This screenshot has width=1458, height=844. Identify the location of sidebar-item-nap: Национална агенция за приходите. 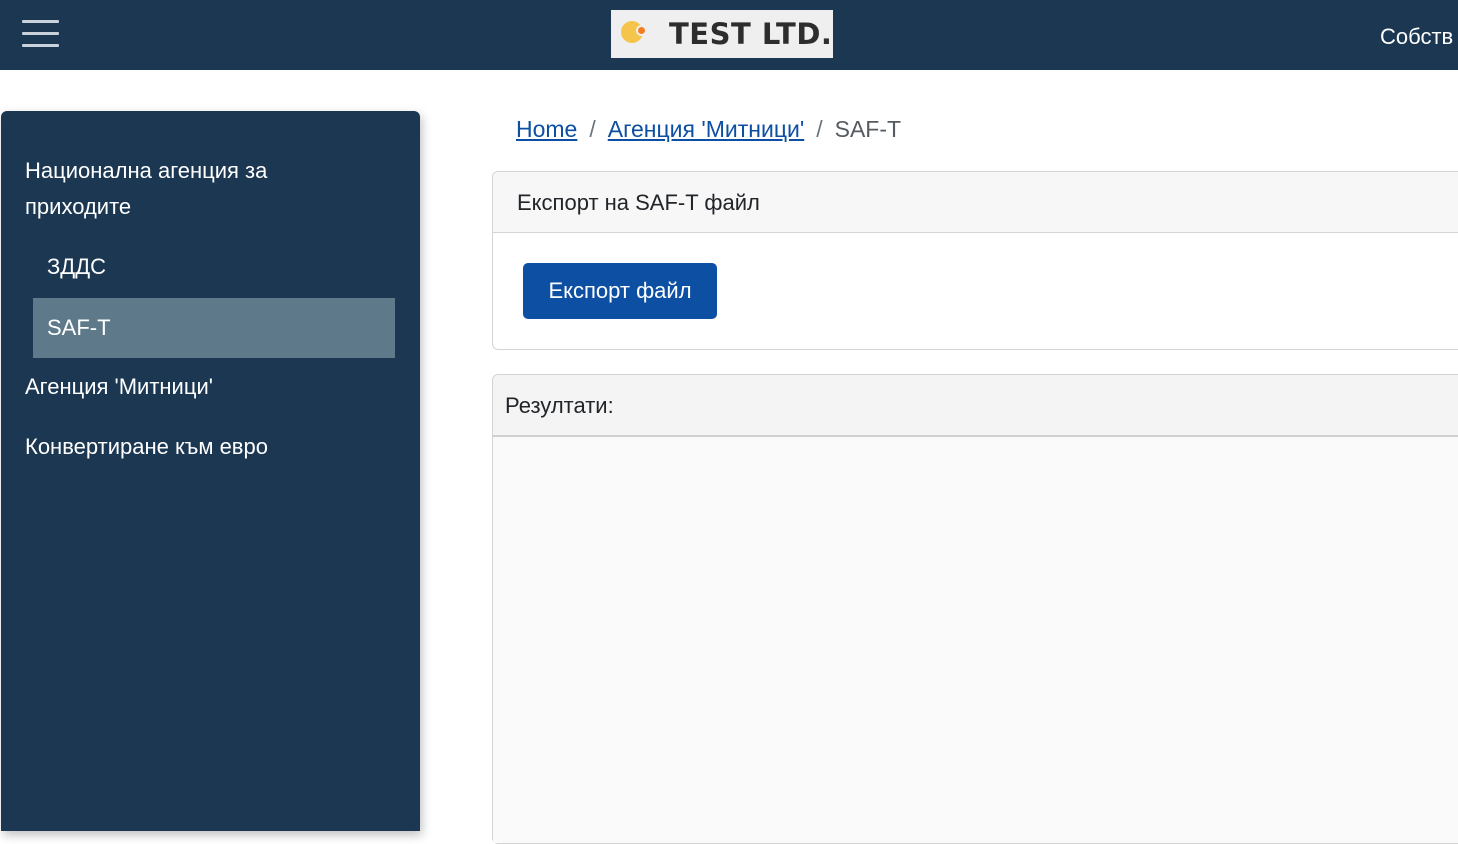
(185, 189).